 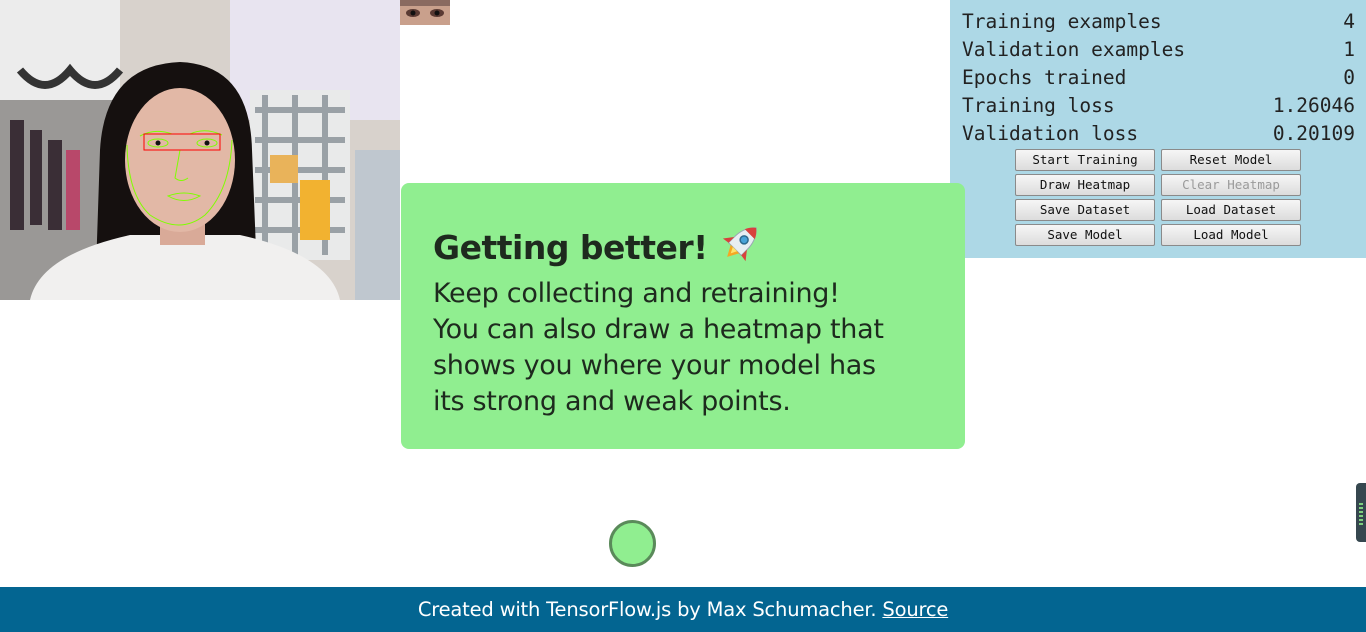 I want to click on stat-epochs-trained: Epochs trained 0, so click(x=1158, y=78).